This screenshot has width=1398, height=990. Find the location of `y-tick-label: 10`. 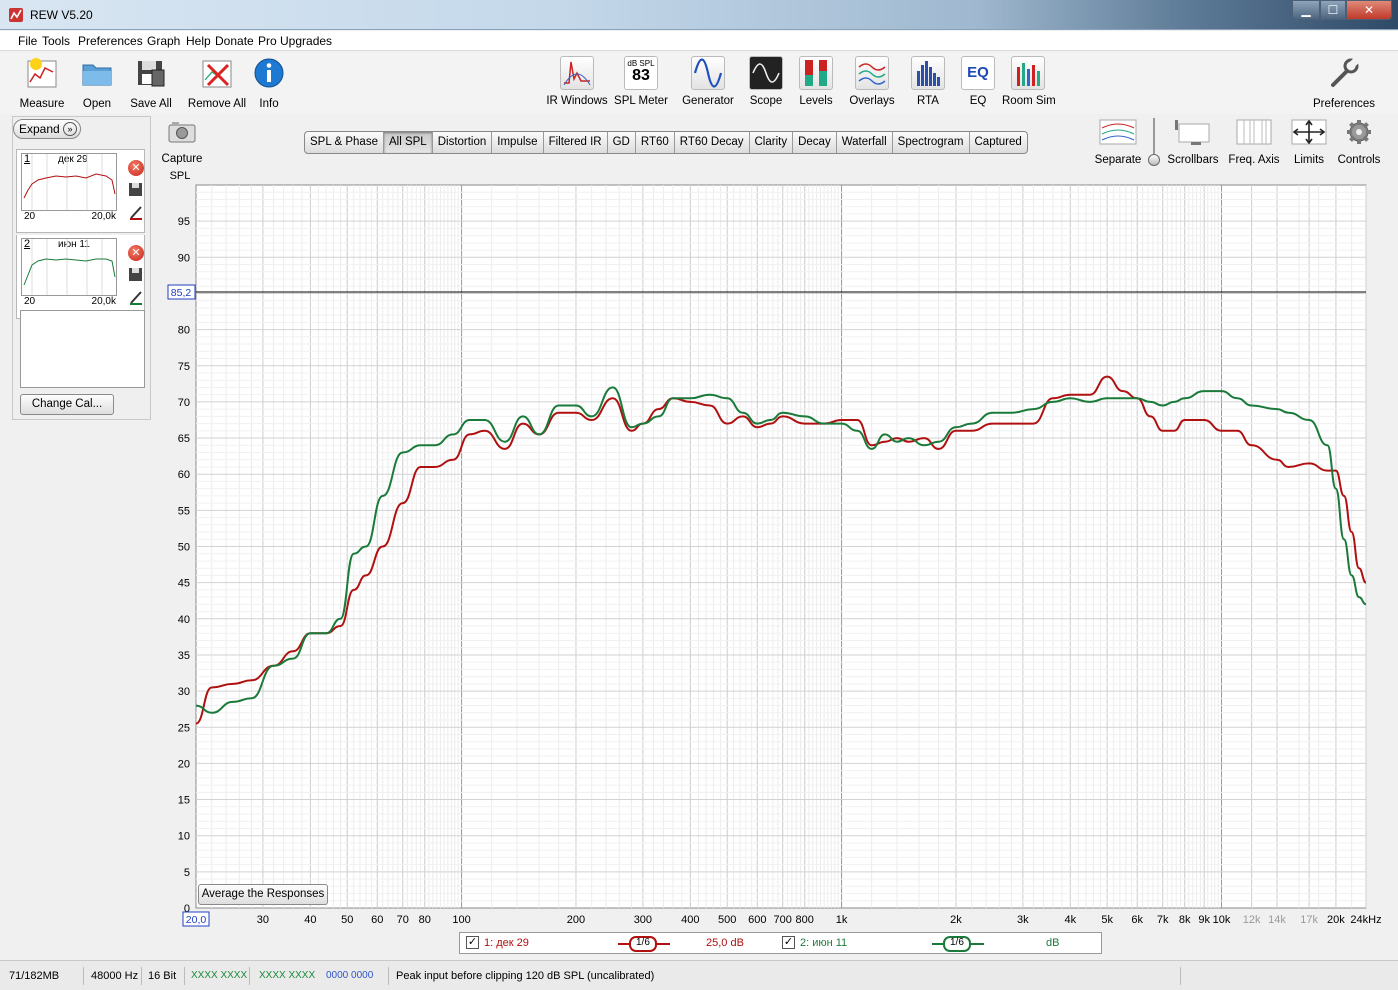

y-tick-label: 10 is located at coordinates (184, 837).